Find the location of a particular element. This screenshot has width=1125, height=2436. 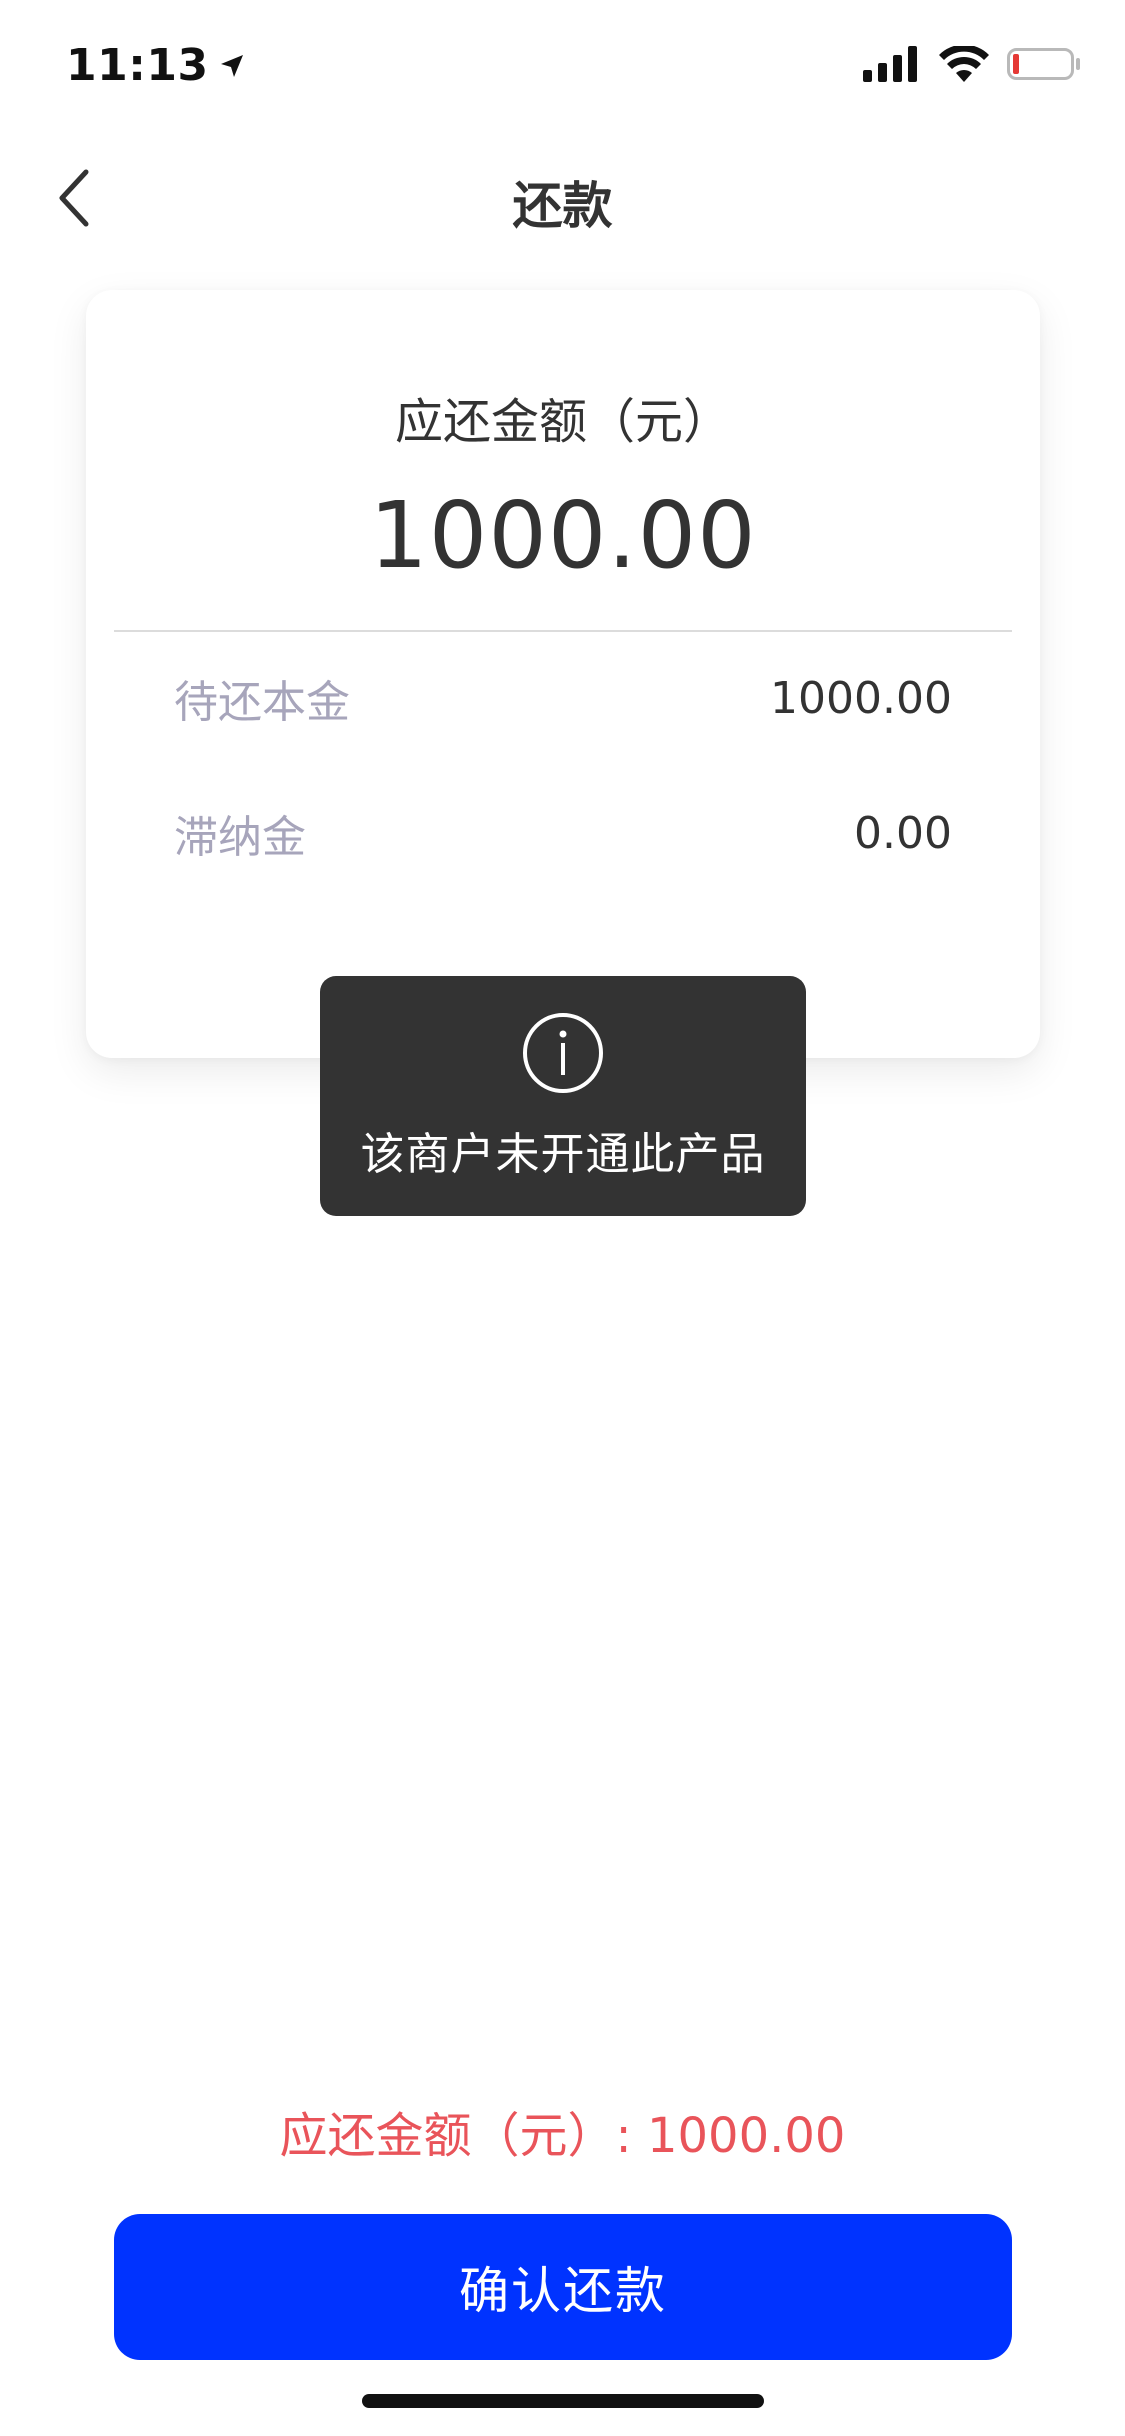

late-fee-row: 滞纳金 0.00 is located at coordinates (563, 833).